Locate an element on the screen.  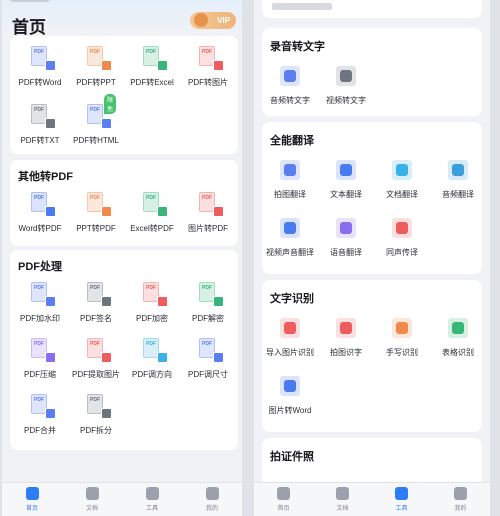
free-tag: 限免 is located at coordinates (110, 104).